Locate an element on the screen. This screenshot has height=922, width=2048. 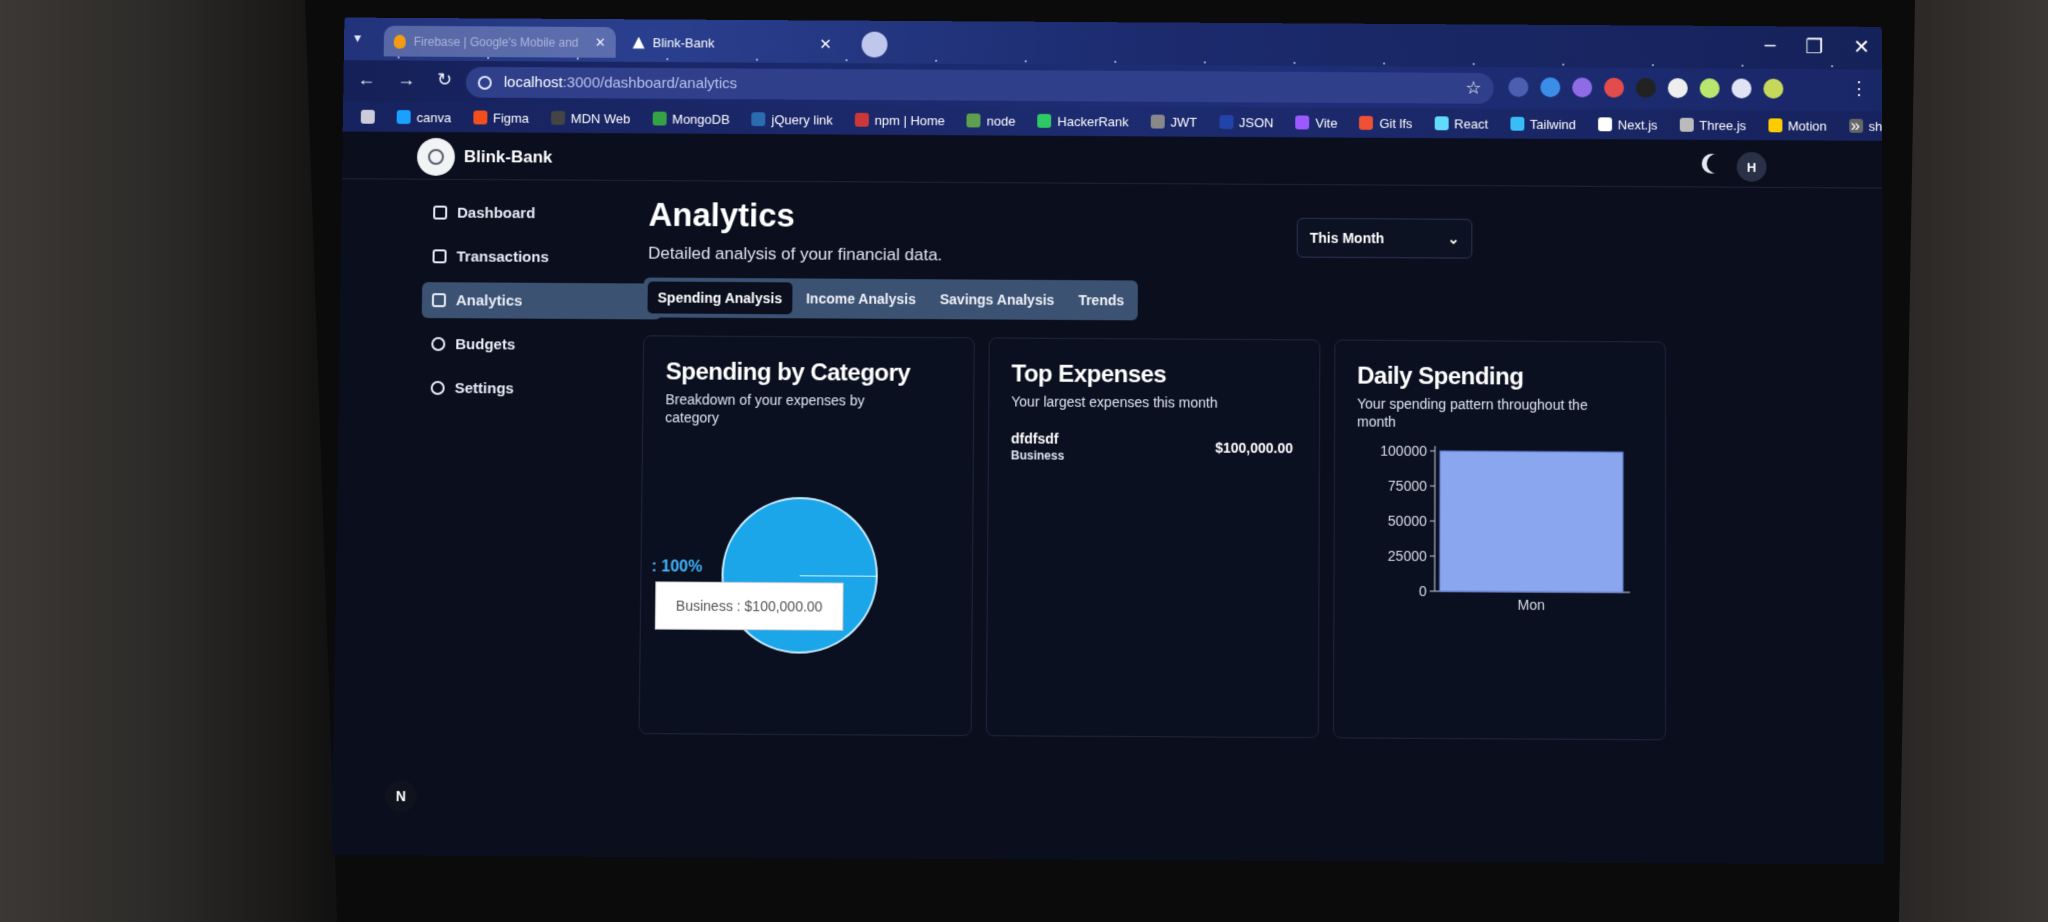
firebase-icon is located at coordinates (399, 41).